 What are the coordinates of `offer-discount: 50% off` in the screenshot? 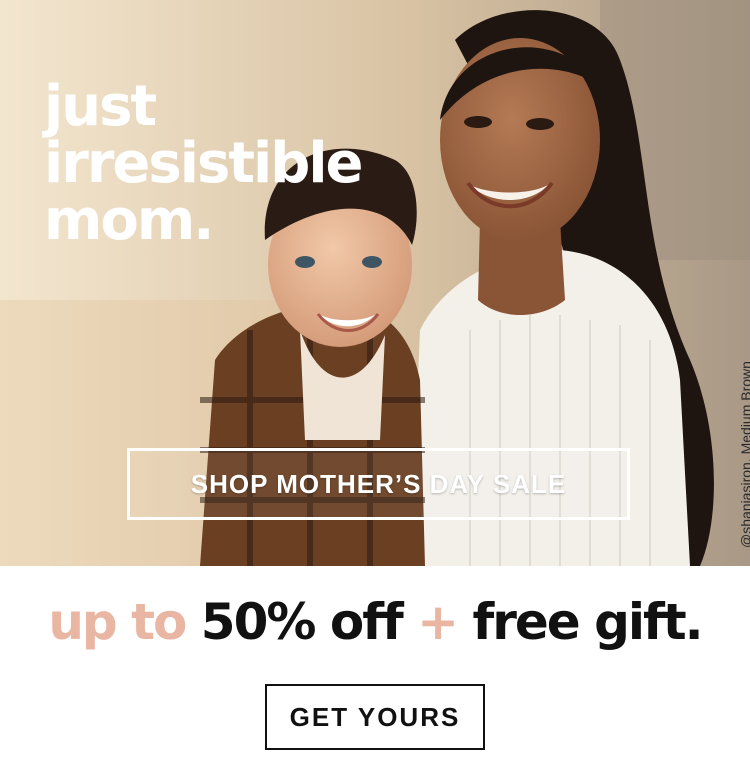 It's located at (302, 622).